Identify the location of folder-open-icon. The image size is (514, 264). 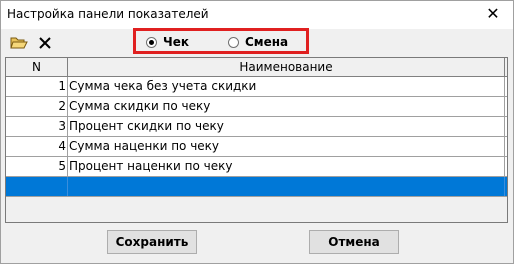
(19, 43).